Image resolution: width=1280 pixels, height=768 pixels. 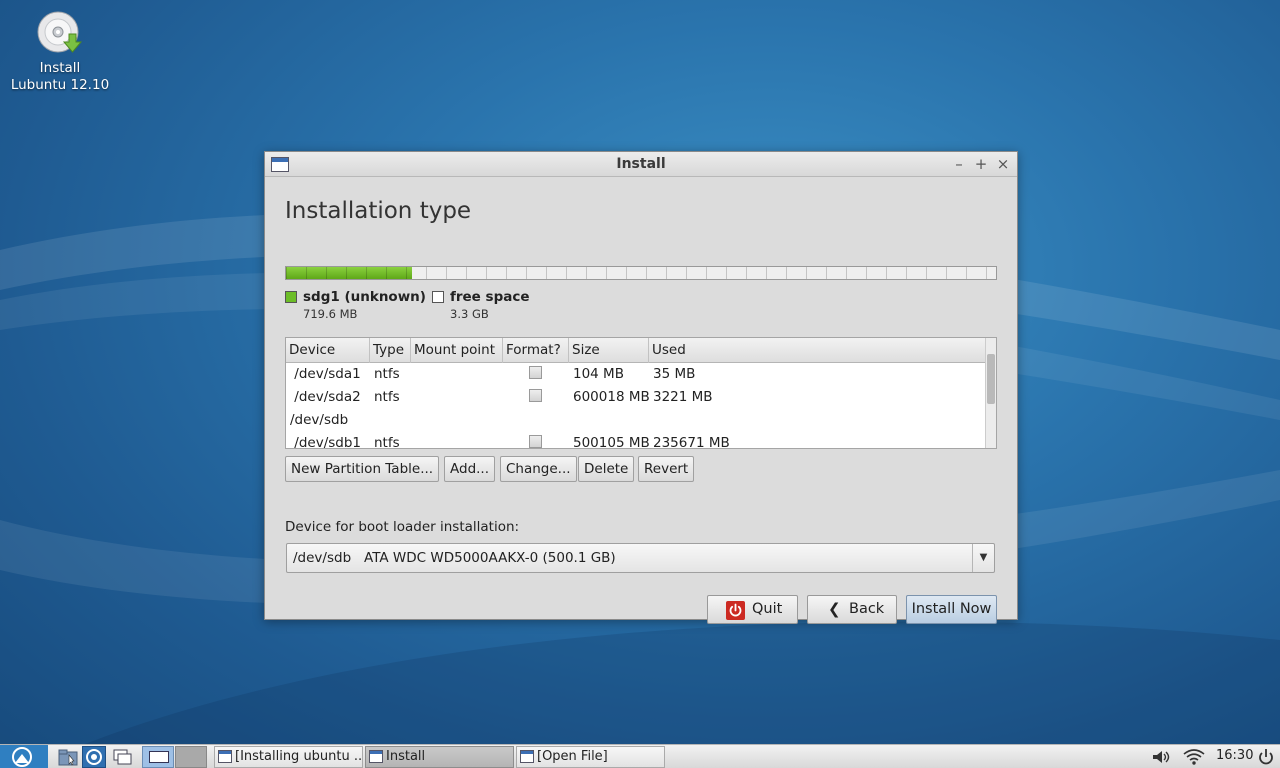 I want to click on windows-icon, so click(x=122, y=757).